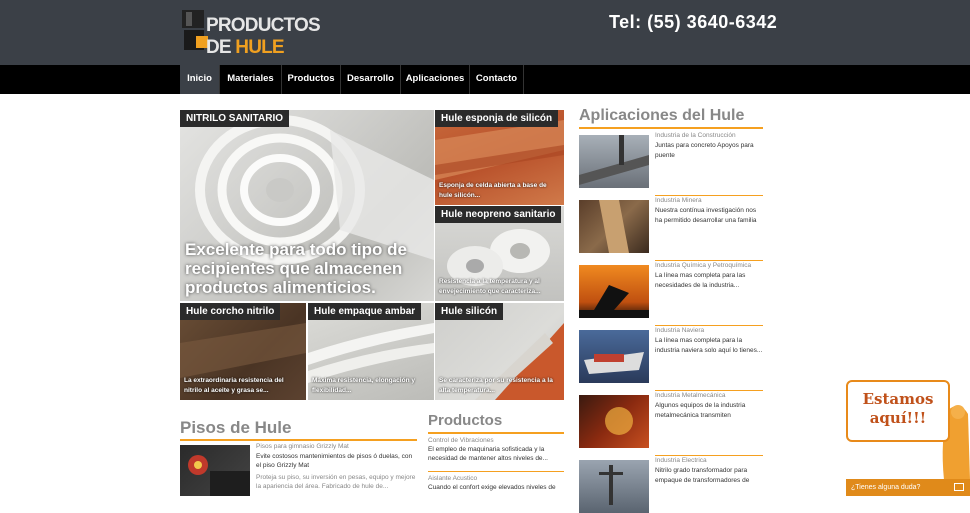 Image resolution: width=970 pixels, height=513 pixels. What do you see at coordinates (298, 440) in the screenshot?
I see `pisos-rule` at bounding box center [298, 440].